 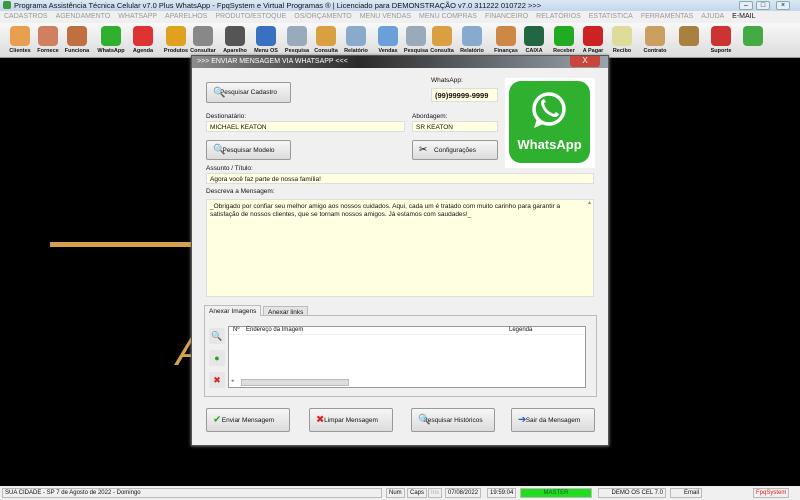 What do you see at coordinates (356, 36) in the screenshot?
I see `report-icon` at bounding box center [356, 36].